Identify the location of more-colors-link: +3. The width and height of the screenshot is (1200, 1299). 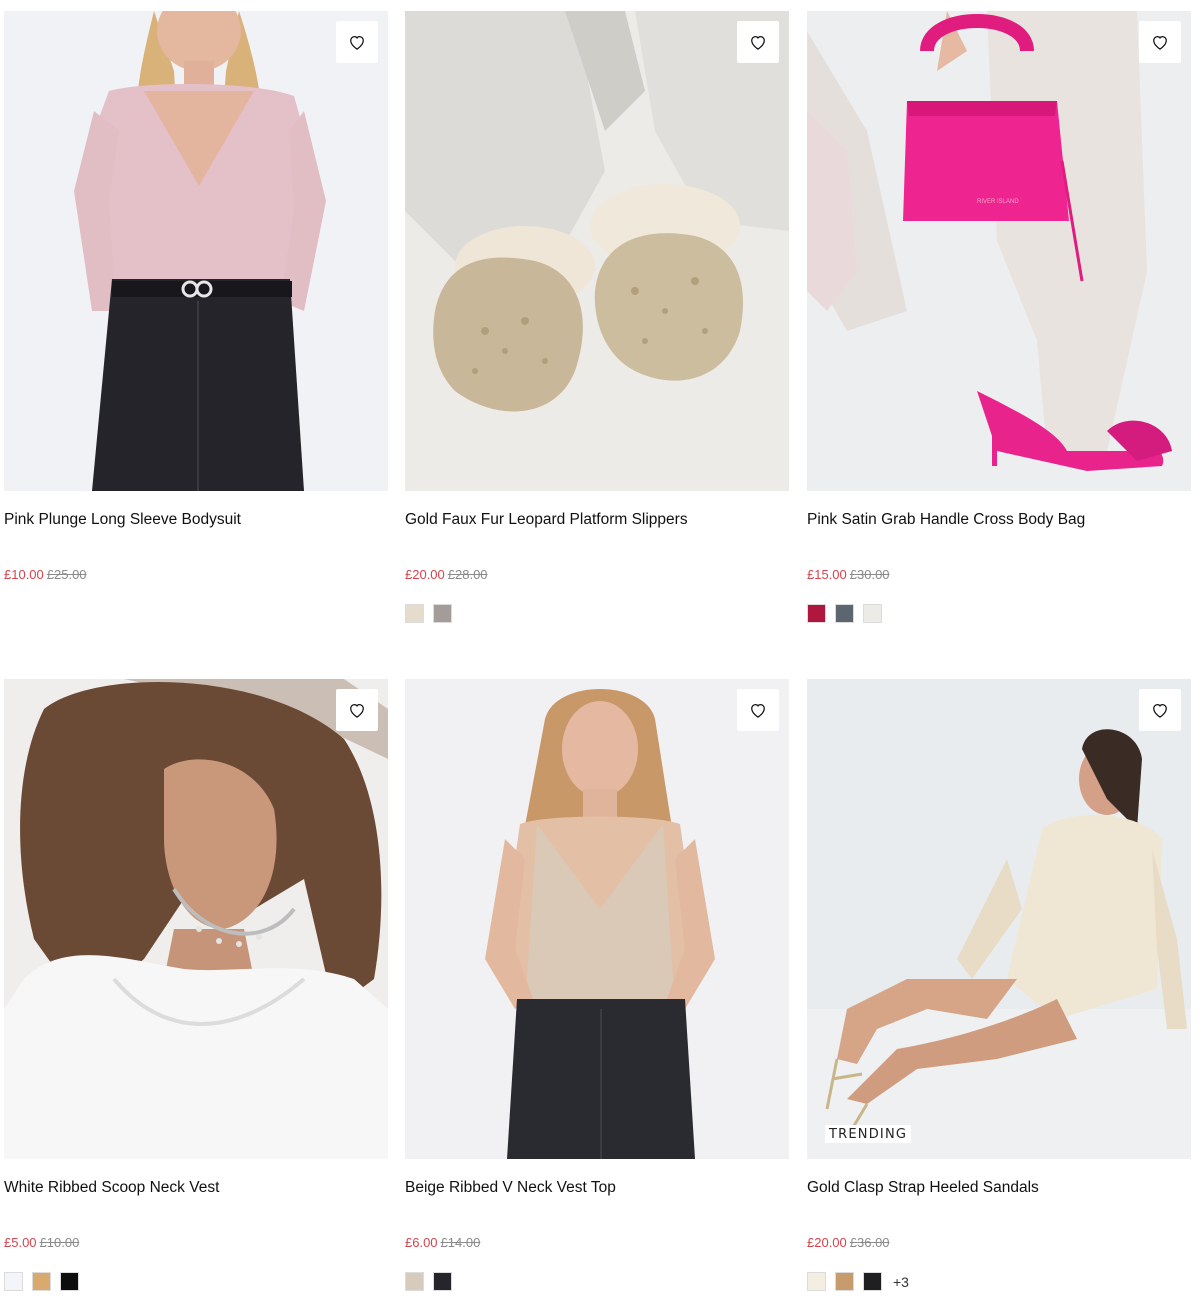
(901, 1282).